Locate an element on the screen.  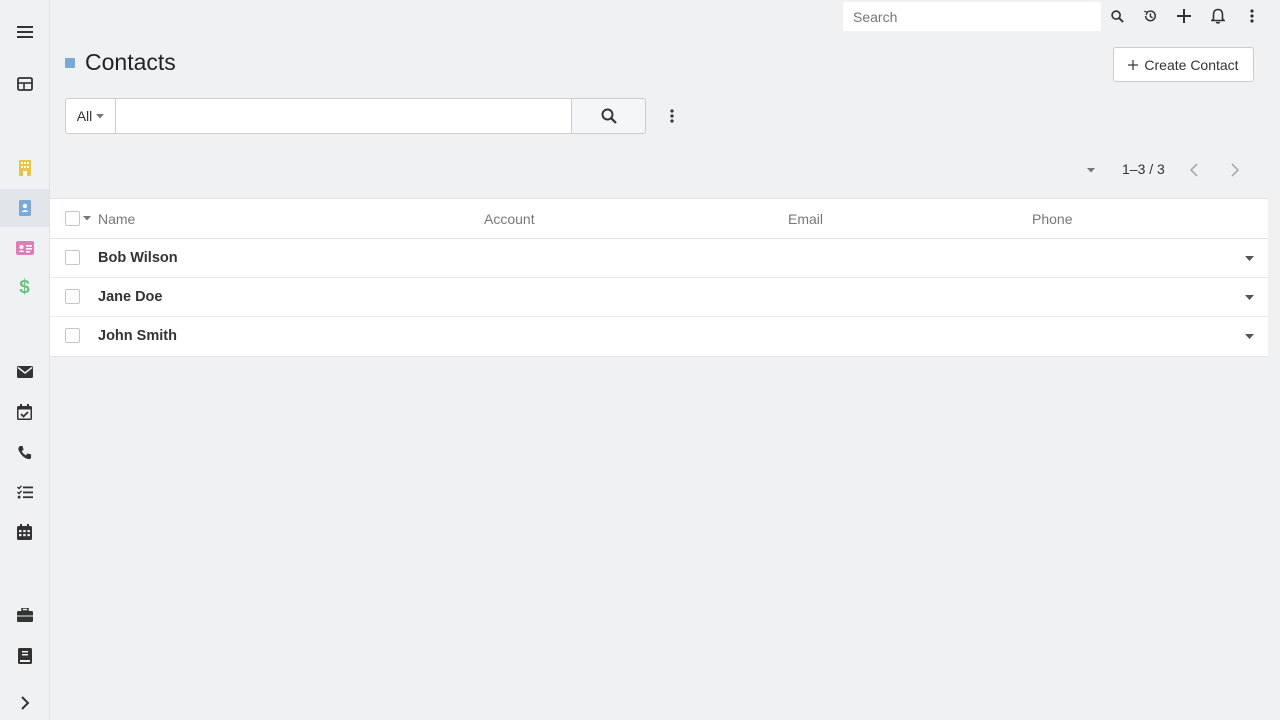
sidebar-toggle-button is located at coordinates (24, 32).